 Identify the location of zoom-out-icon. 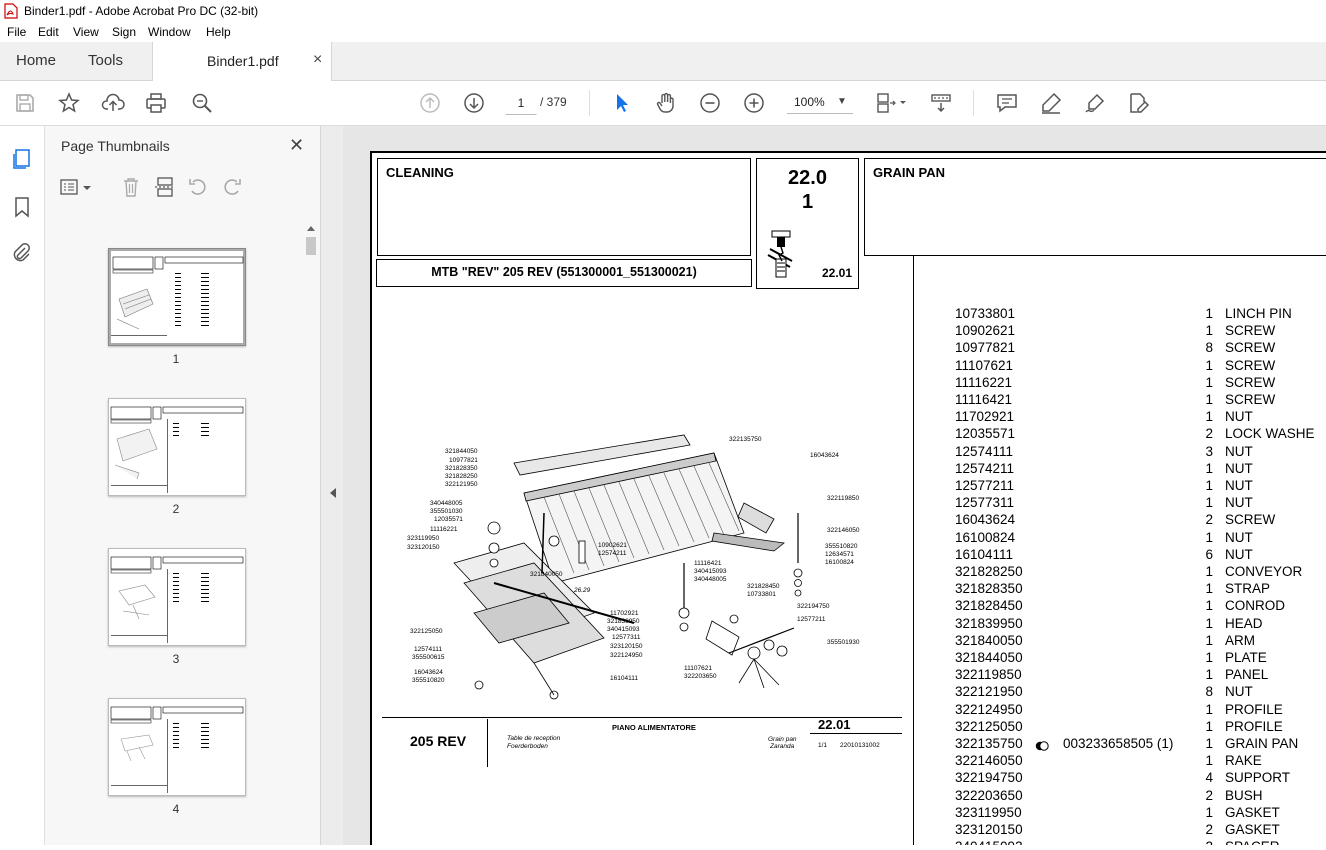
(710, 103).